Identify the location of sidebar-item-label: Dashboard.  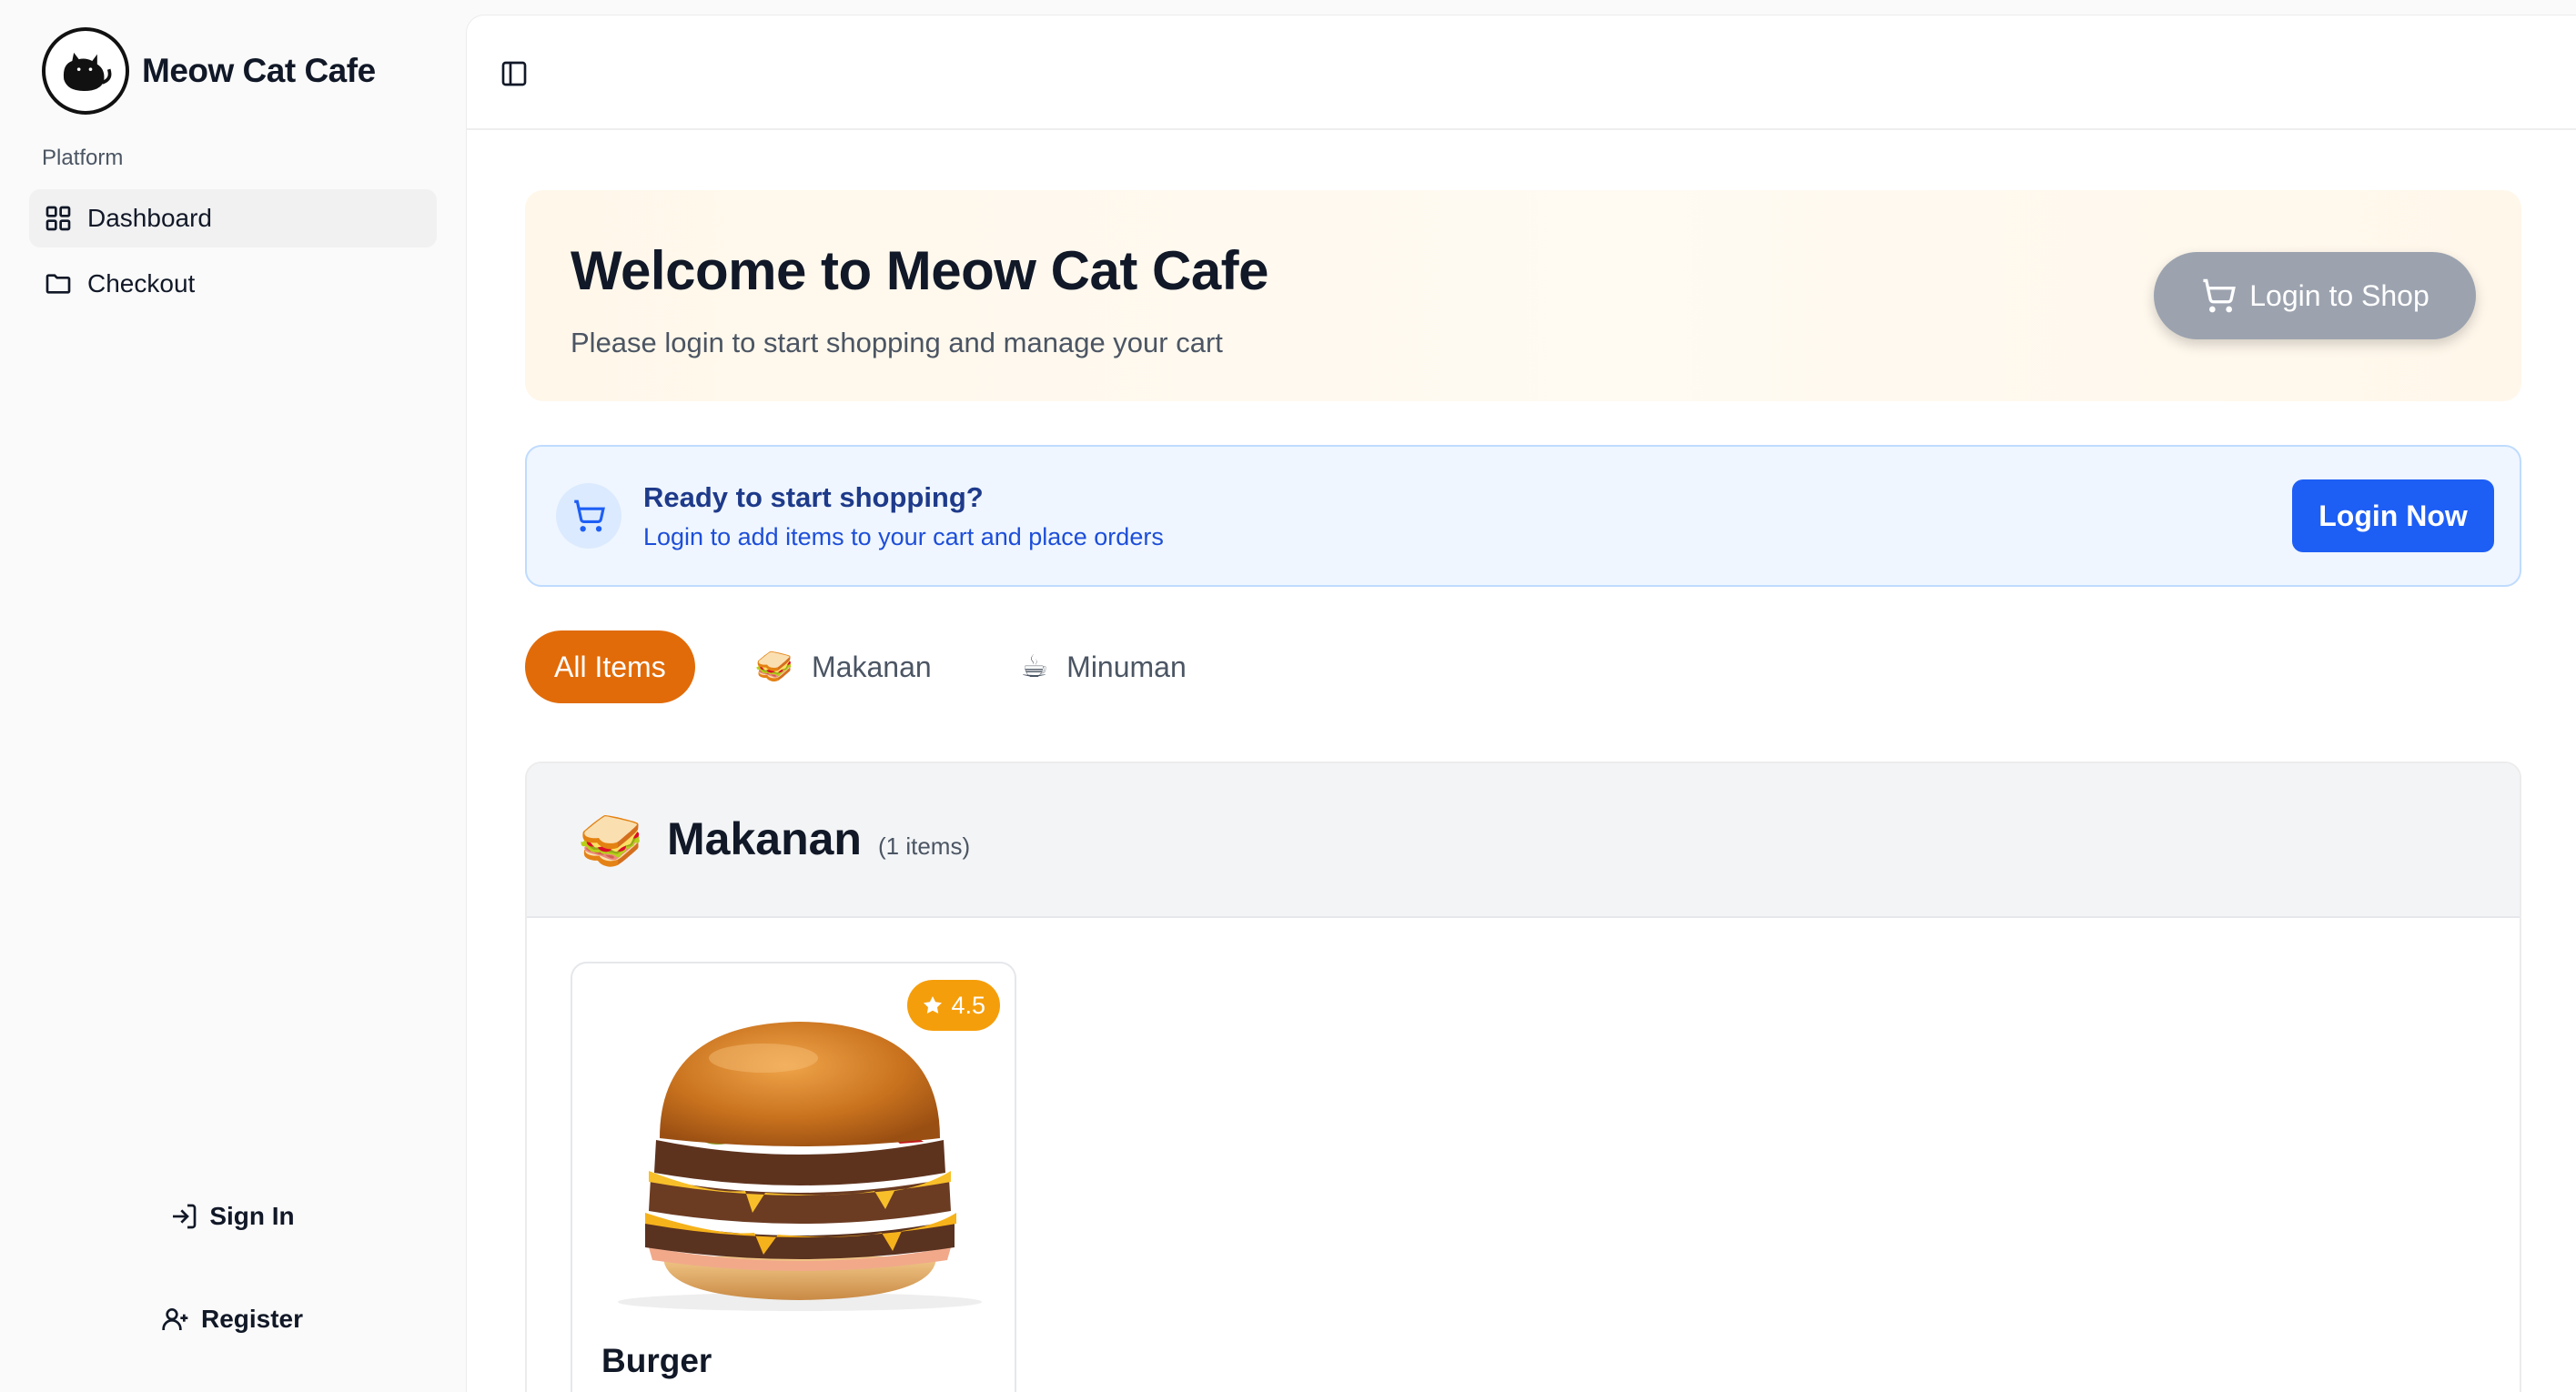
(150, 218).